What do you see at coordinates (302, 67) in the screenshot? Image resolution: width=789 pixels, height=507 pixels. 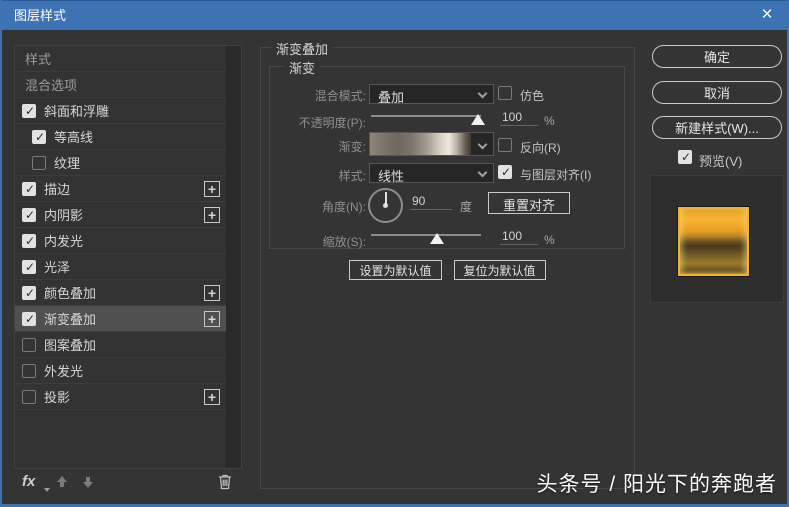 I see `subsection-title: 渐变` at bounding box center [302, 67].